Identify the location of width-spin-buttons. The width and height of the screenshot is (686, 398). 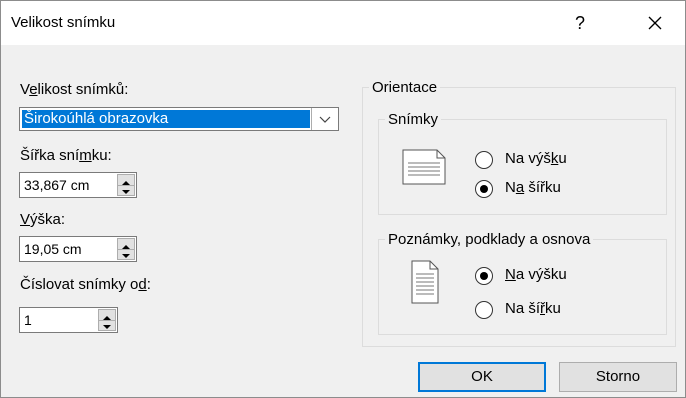
(126, 185).